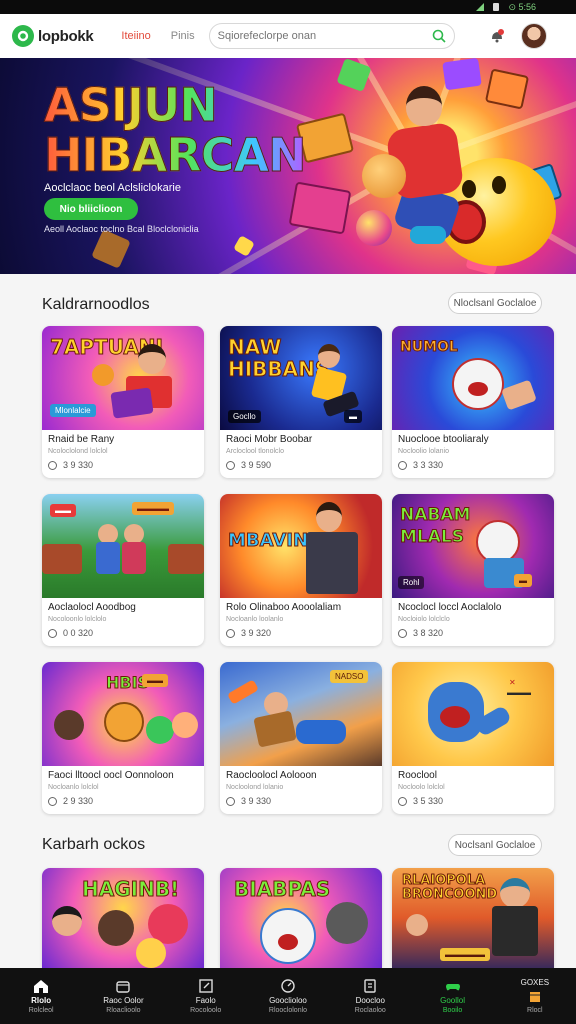 This screenshot has width=576, height=1024. What do you see at coordinates (23, 36) in the screenshot?
I see `logo-icon` at bounding box center [23, 36].